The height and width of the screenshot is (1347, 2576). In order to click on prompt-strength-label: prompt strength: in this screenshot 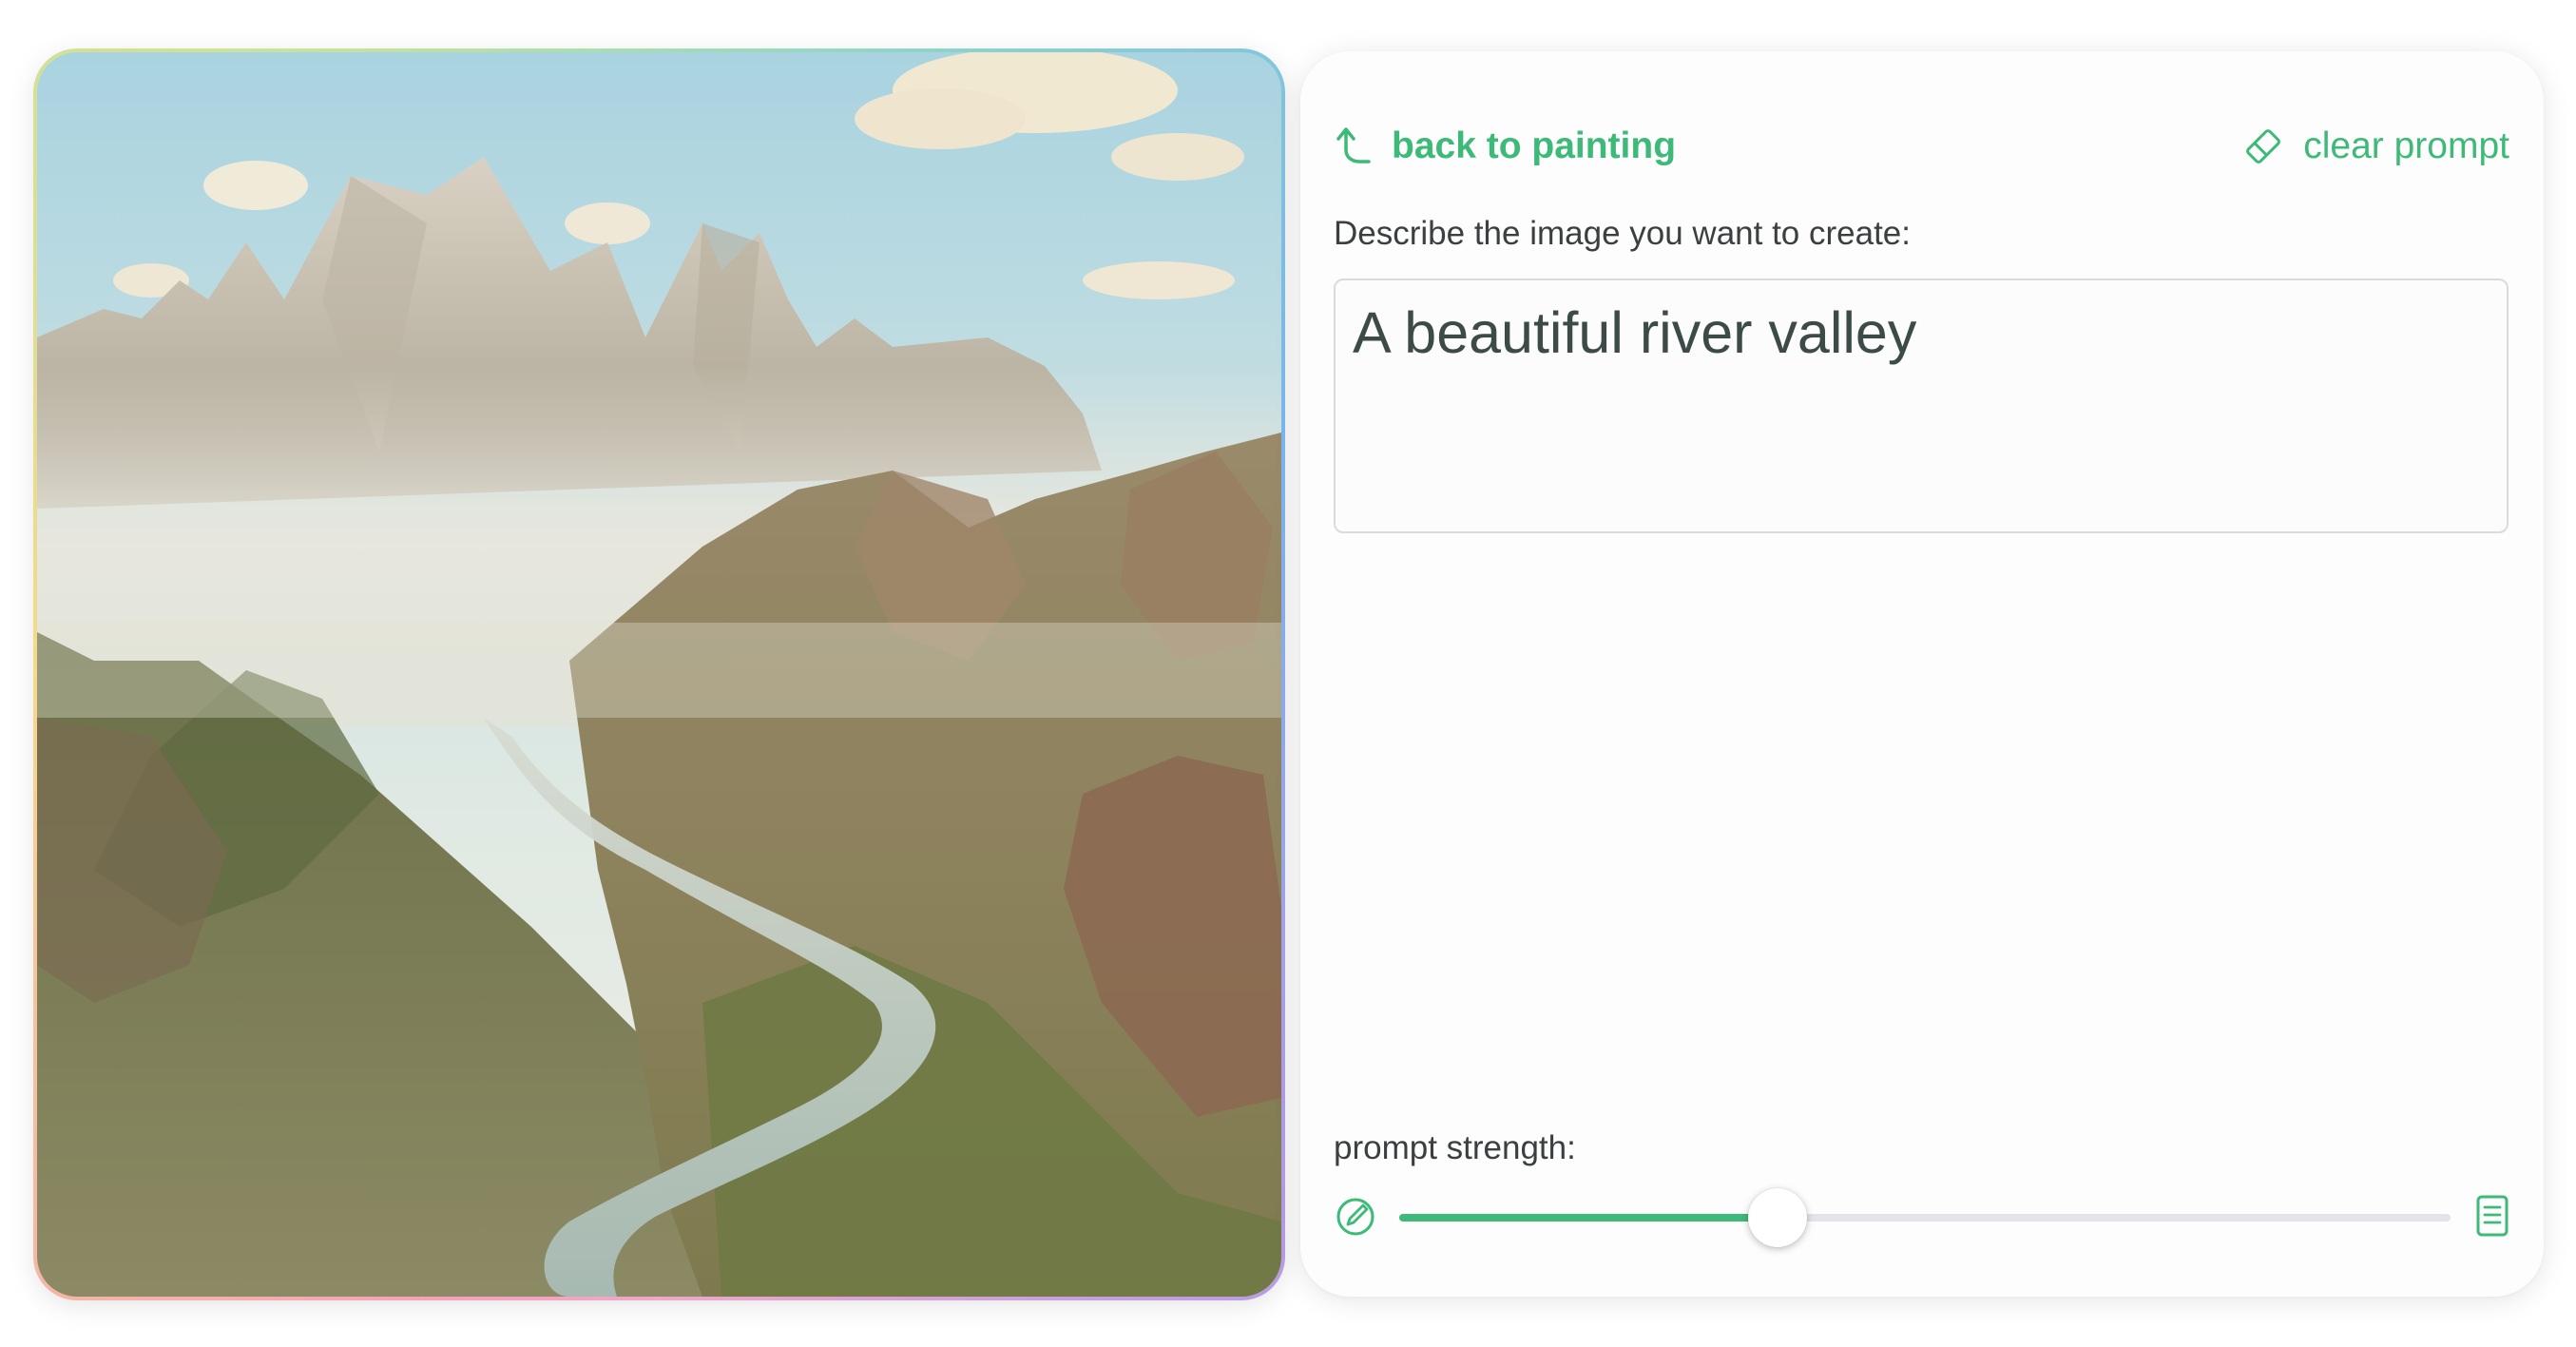, I will do `click(1455, 1147)`.